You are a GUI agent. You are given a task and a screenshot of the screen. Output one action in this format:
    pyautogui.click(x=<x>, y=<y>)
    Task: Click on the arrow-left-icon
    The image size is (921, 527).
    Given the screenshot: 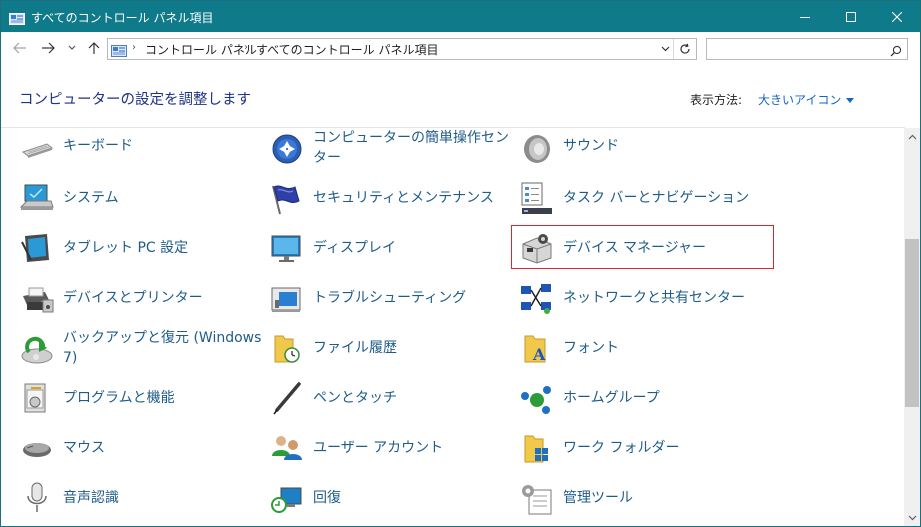 What is the action you would take?
    pyautogui.click(x=19, y=48)
    